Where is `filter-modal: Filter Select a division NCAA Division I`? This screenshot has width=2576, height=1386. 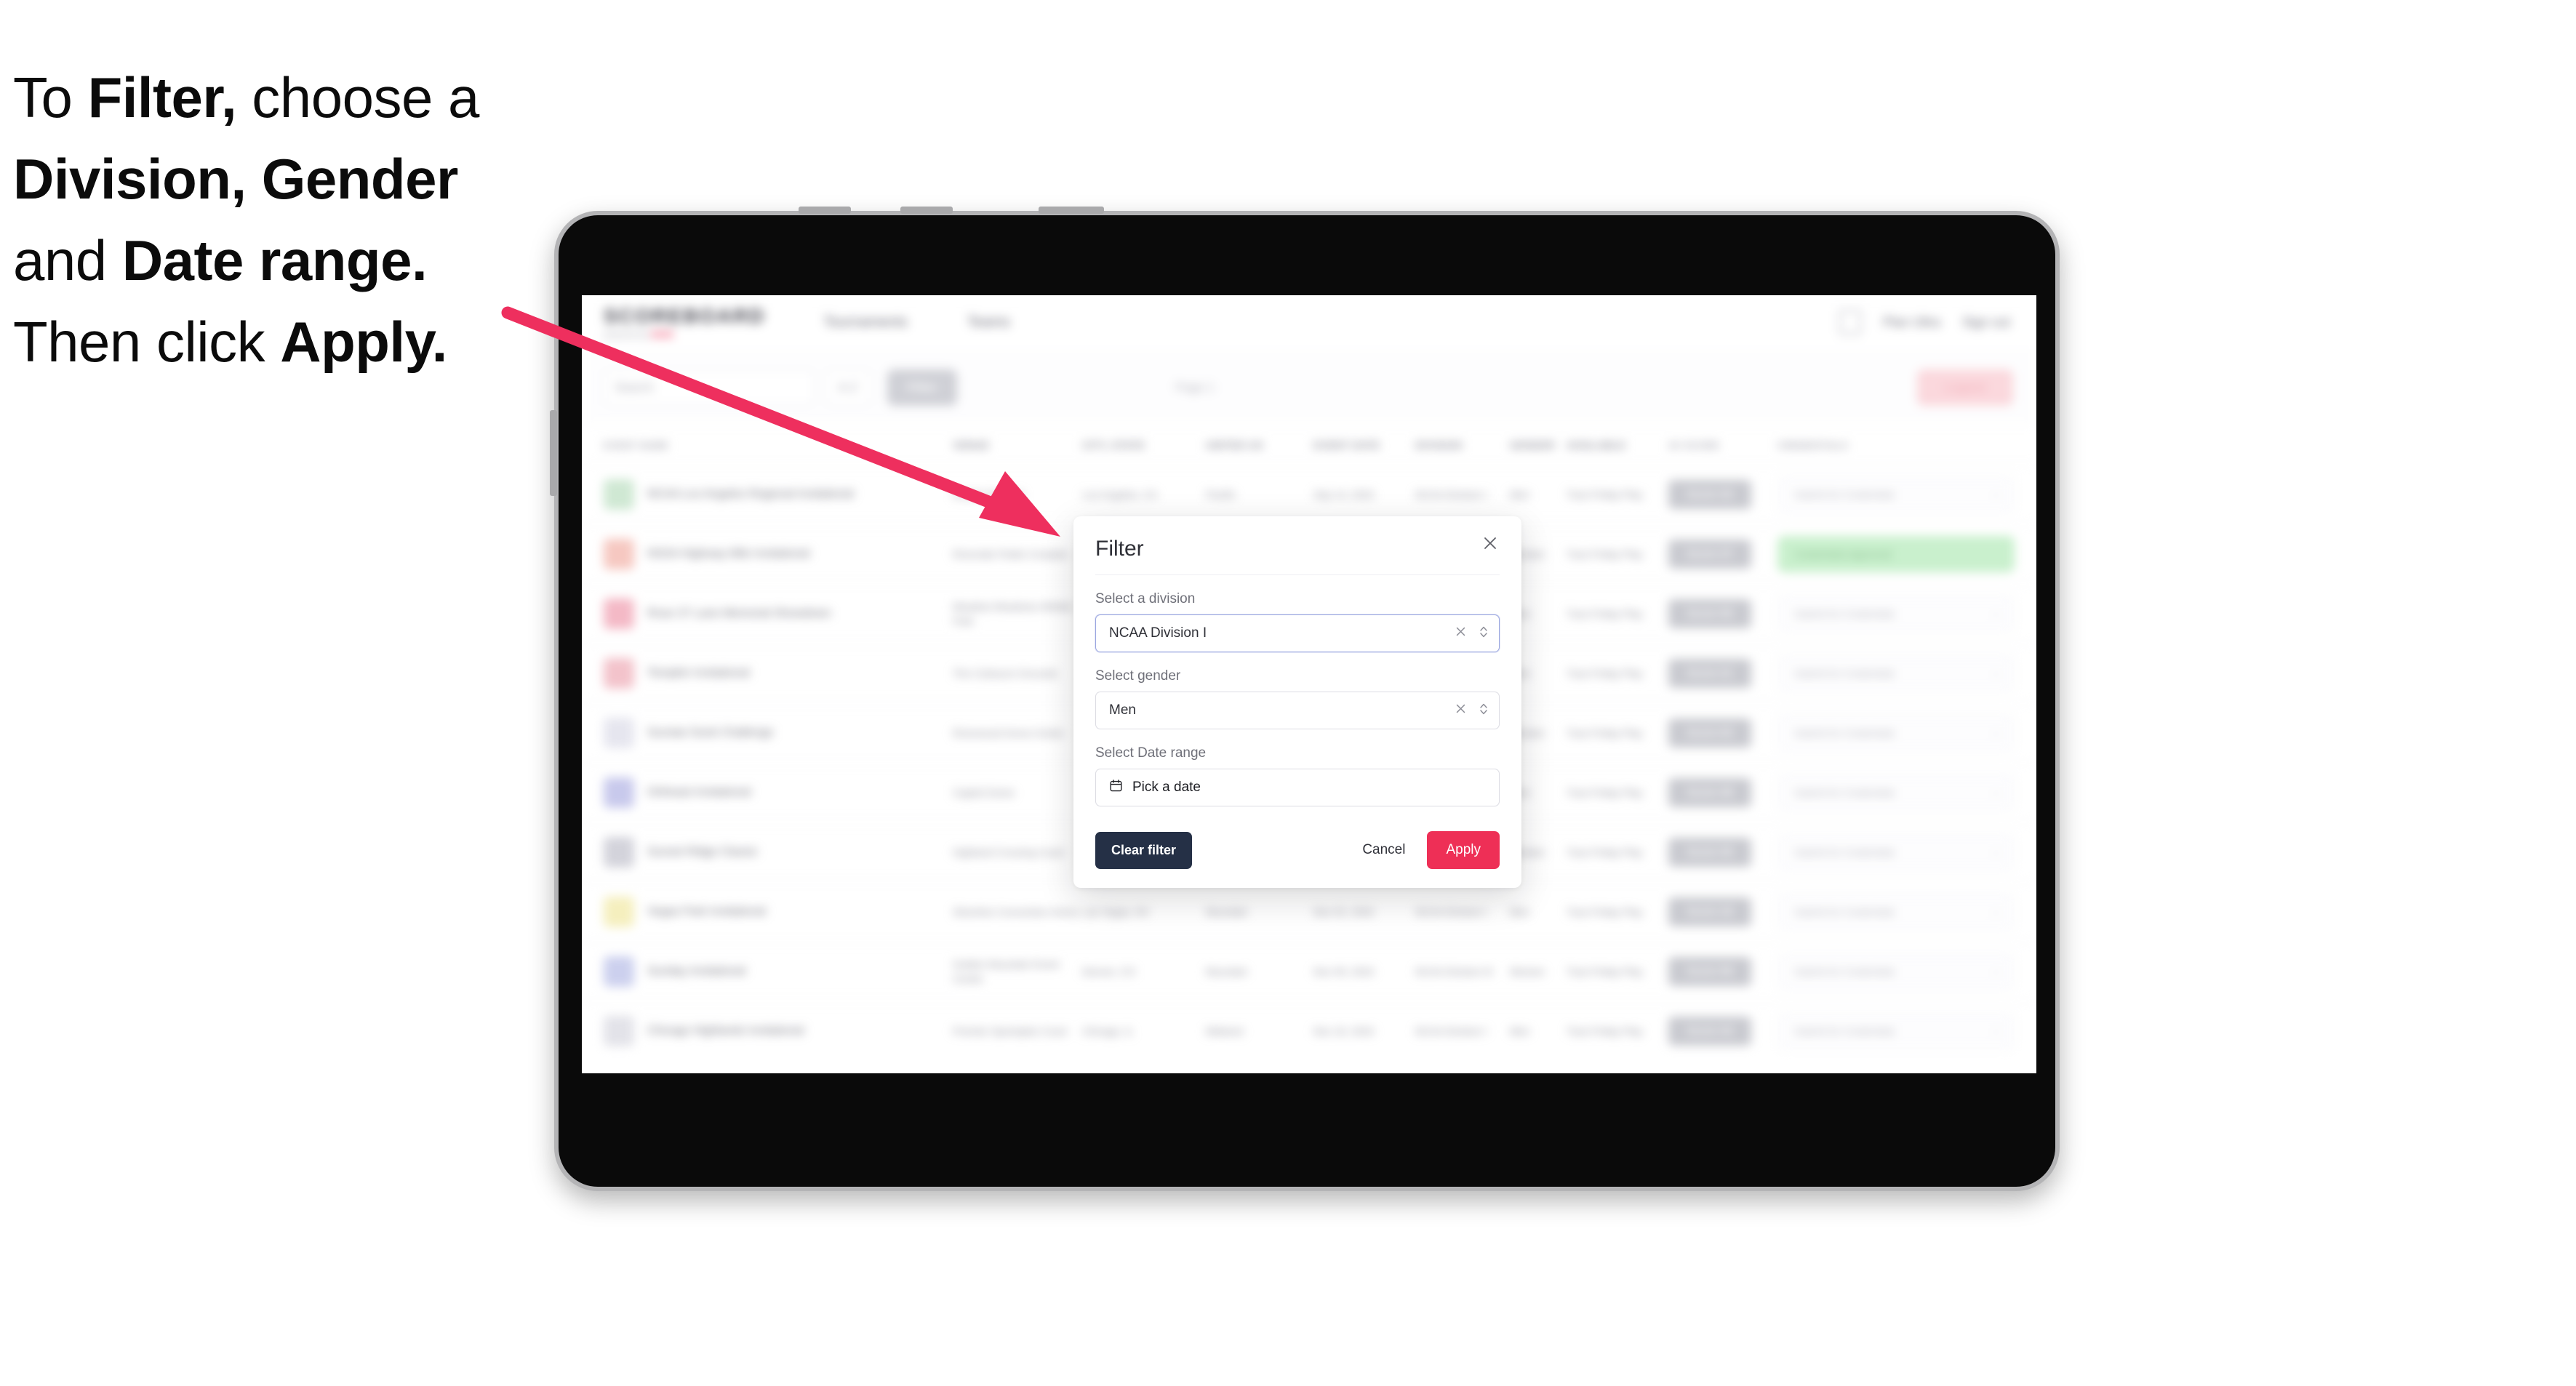
filter-modal: Filter Select a division NCAA Division I is located at coordinates (1297, 702).